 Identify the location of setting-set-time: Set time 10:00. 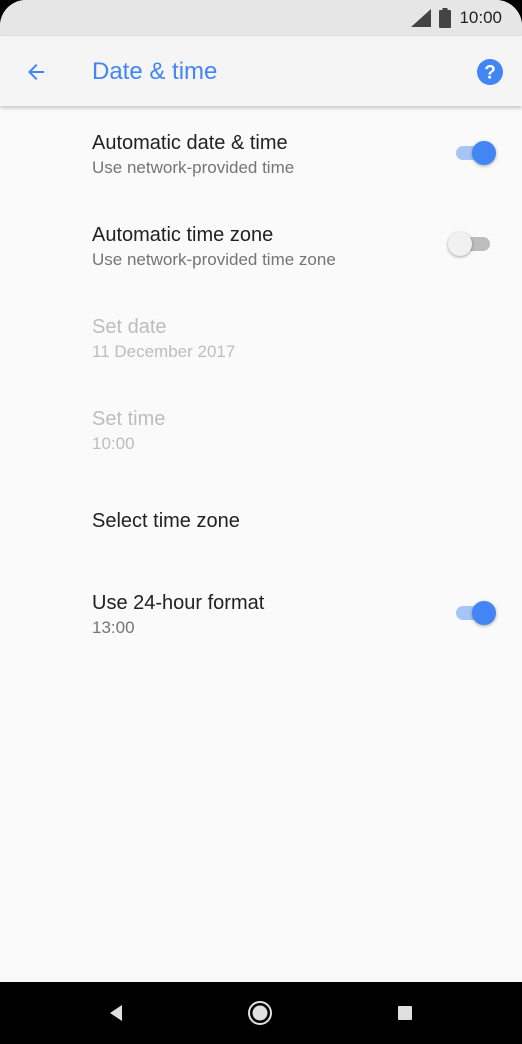
(261, 428).